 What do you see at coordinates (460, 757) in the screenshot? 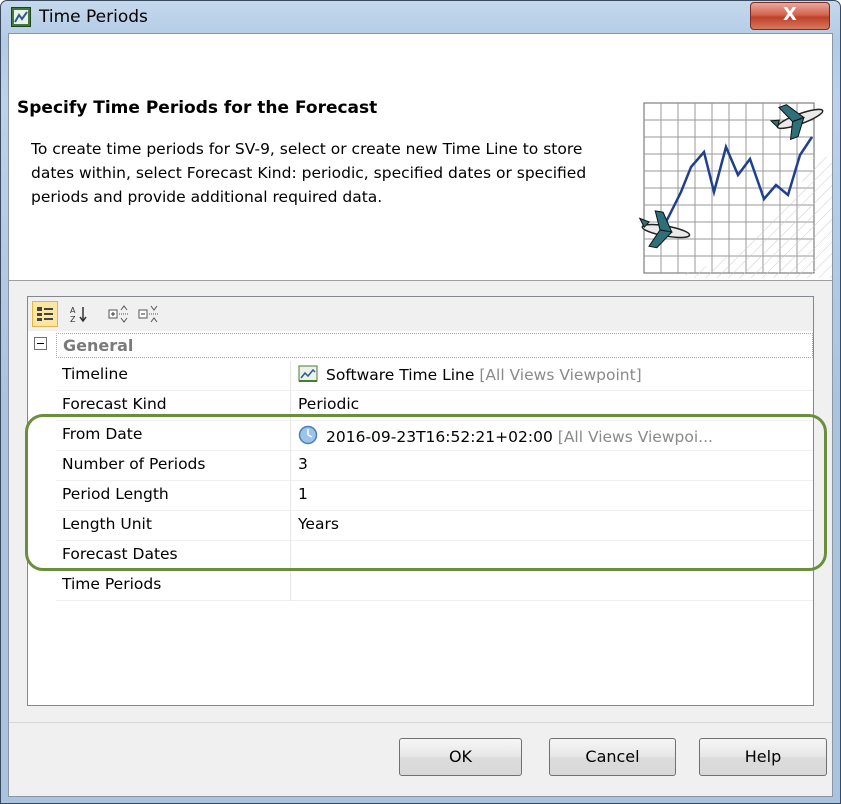
I see `ok-button: OK` at bounding box center [460, 757].